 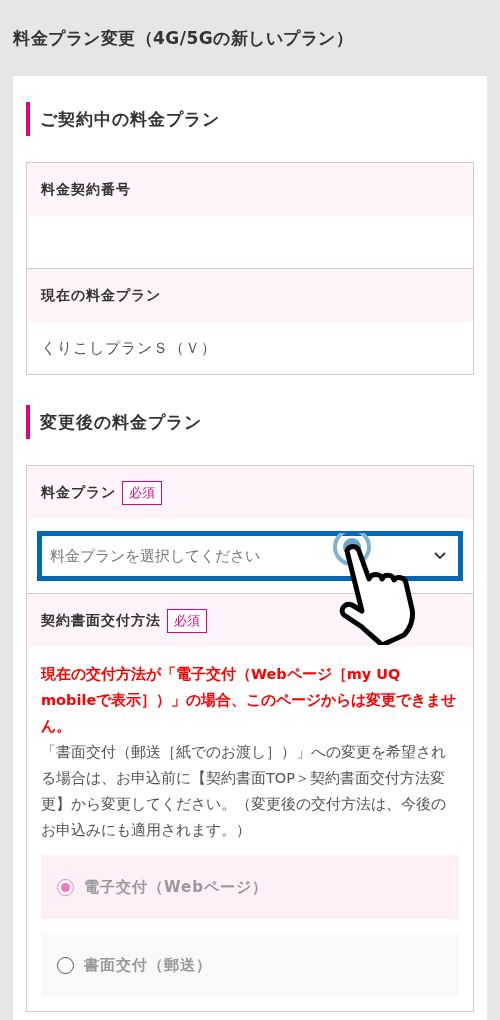 I want to click on section-heading: 変更後の料金プラン, so click(x=250, y=422).